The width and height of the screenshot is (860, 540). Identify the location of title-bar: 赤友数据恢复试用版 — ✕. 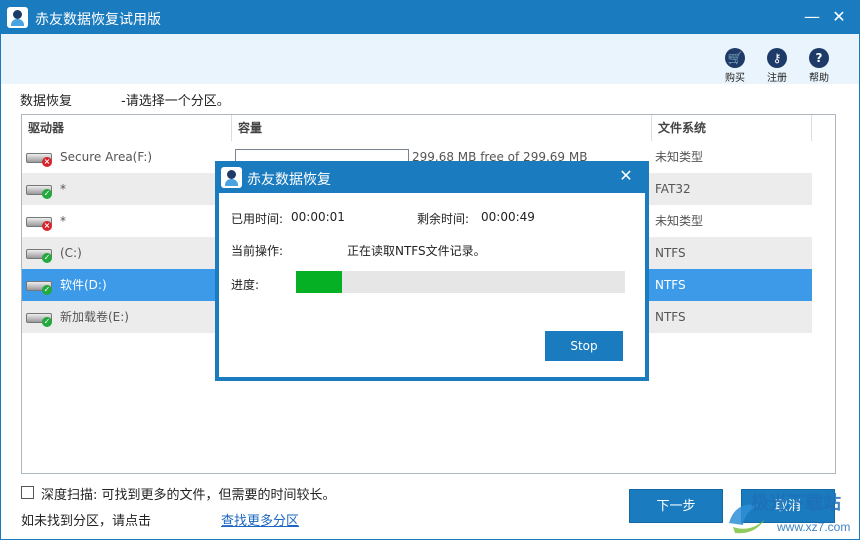
(430, 17).